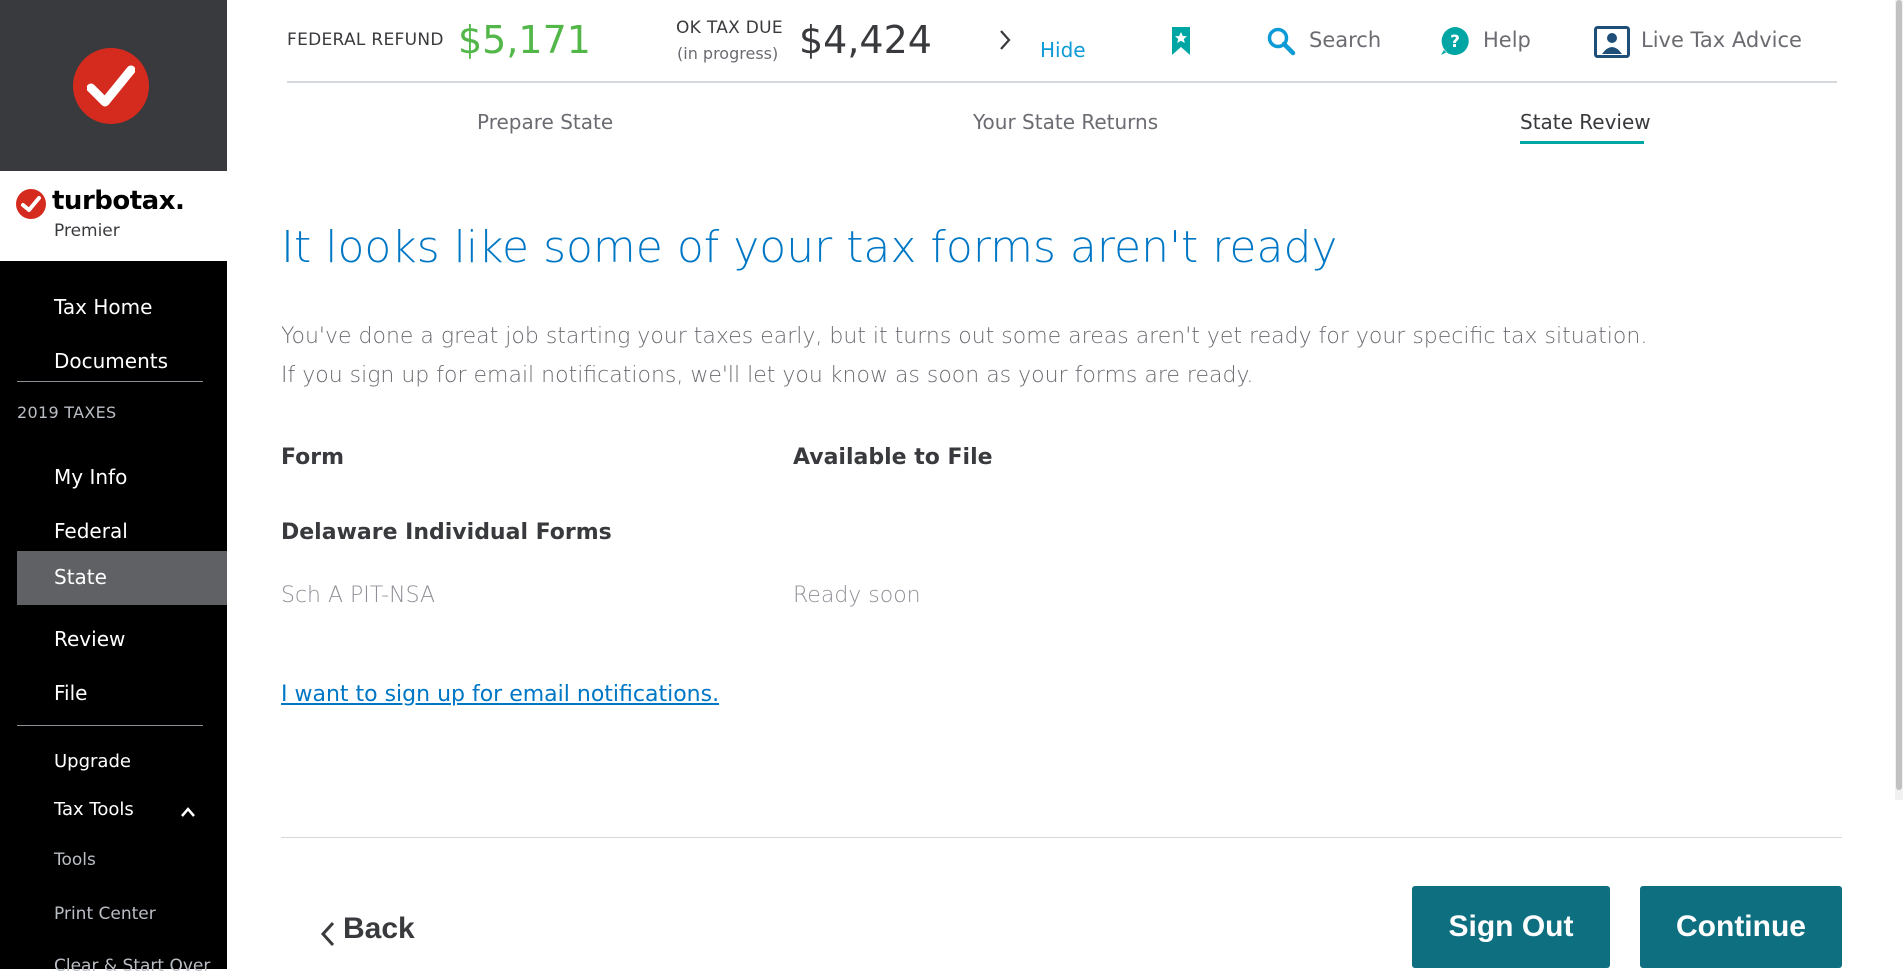  Describe the element at coordinates (524, 40) in the screenshot. I see `federal-refund-amount: $5,171` at that location.